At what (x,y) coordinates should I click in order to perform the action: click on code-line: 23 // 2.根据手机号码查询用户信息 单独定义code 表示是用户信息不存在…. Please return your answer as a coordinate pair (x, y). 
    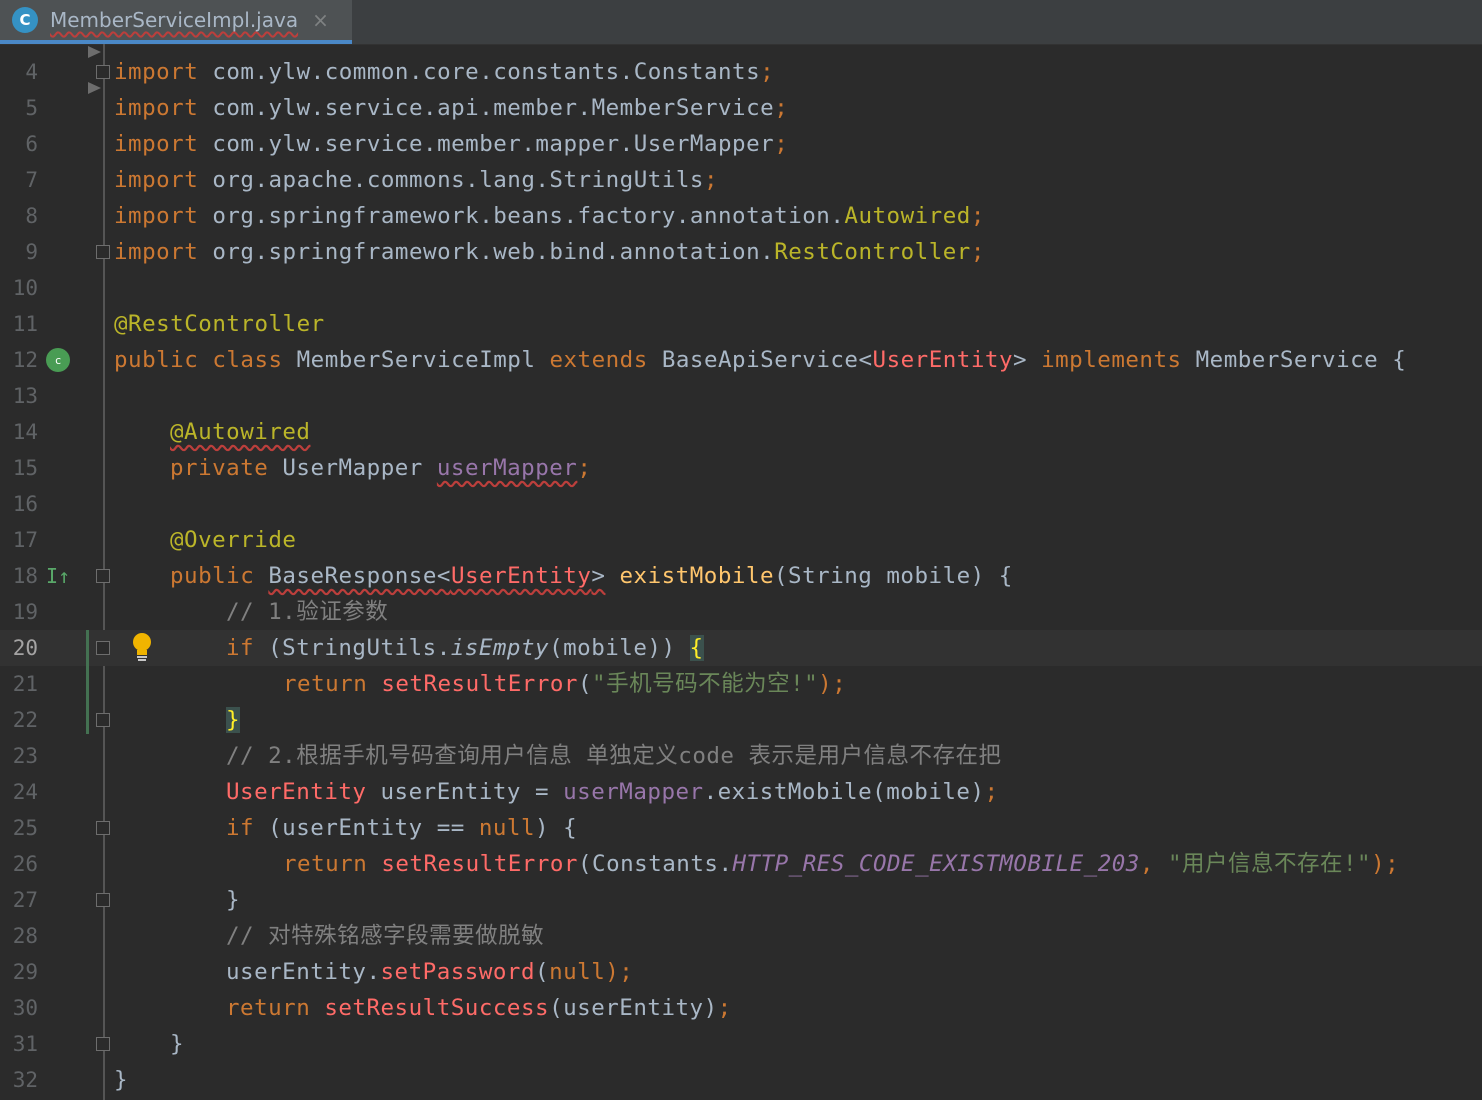
    Looking at the image, I should click on (741, 756).